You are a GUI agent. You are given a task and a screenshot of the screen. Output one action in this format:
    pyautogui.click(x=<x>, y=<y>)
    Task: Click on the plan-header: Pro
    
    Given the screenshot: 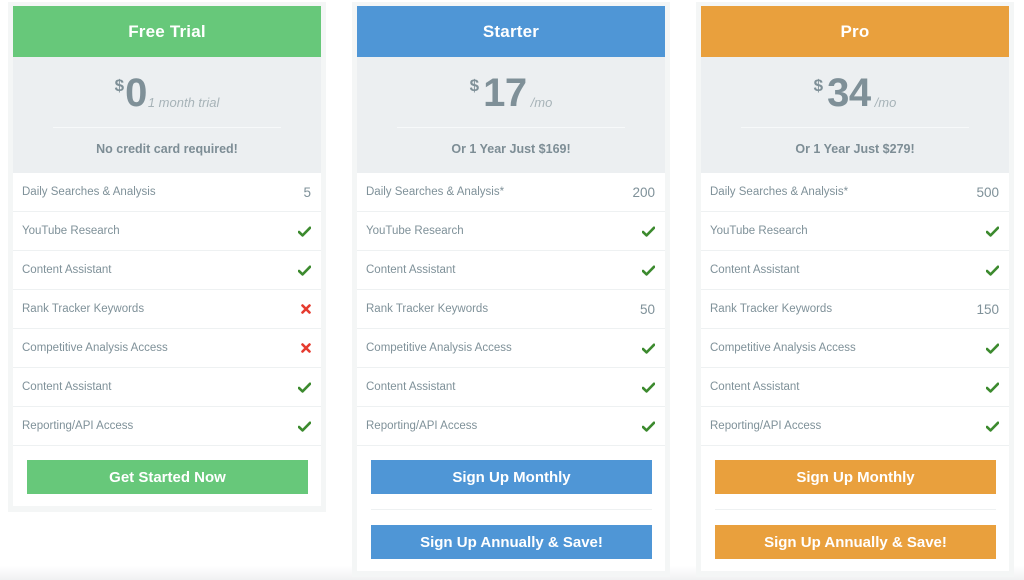 What is the action you would take?
    pyautogui.click(x=855, y=31)
    